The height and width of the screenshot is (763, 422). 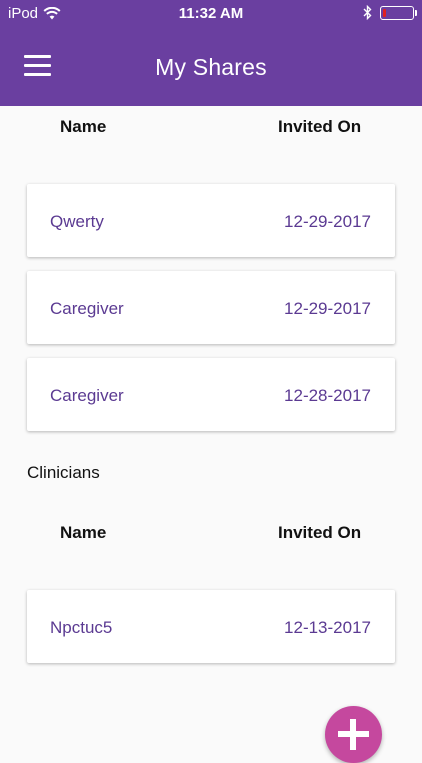 I want to click on share-invited-date: 12-28-2017, so click(x=327, y=395).